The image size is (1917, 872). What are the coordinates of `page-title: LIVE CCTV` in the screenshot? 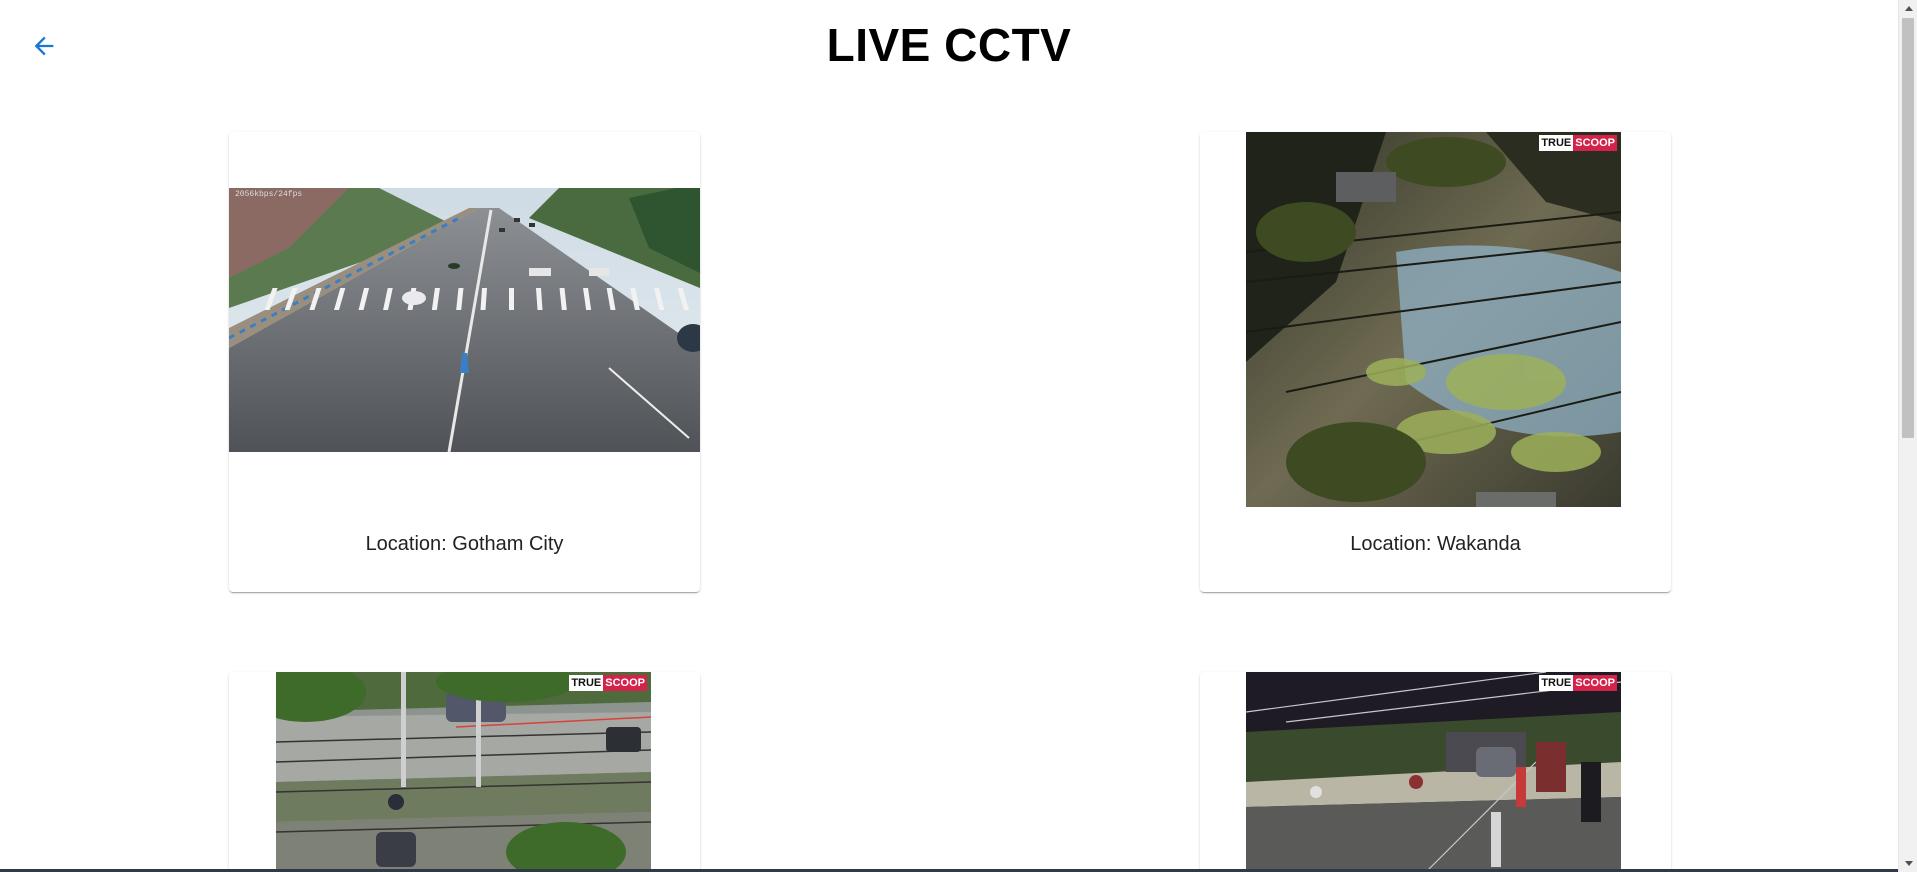 It's located at (949, 45).